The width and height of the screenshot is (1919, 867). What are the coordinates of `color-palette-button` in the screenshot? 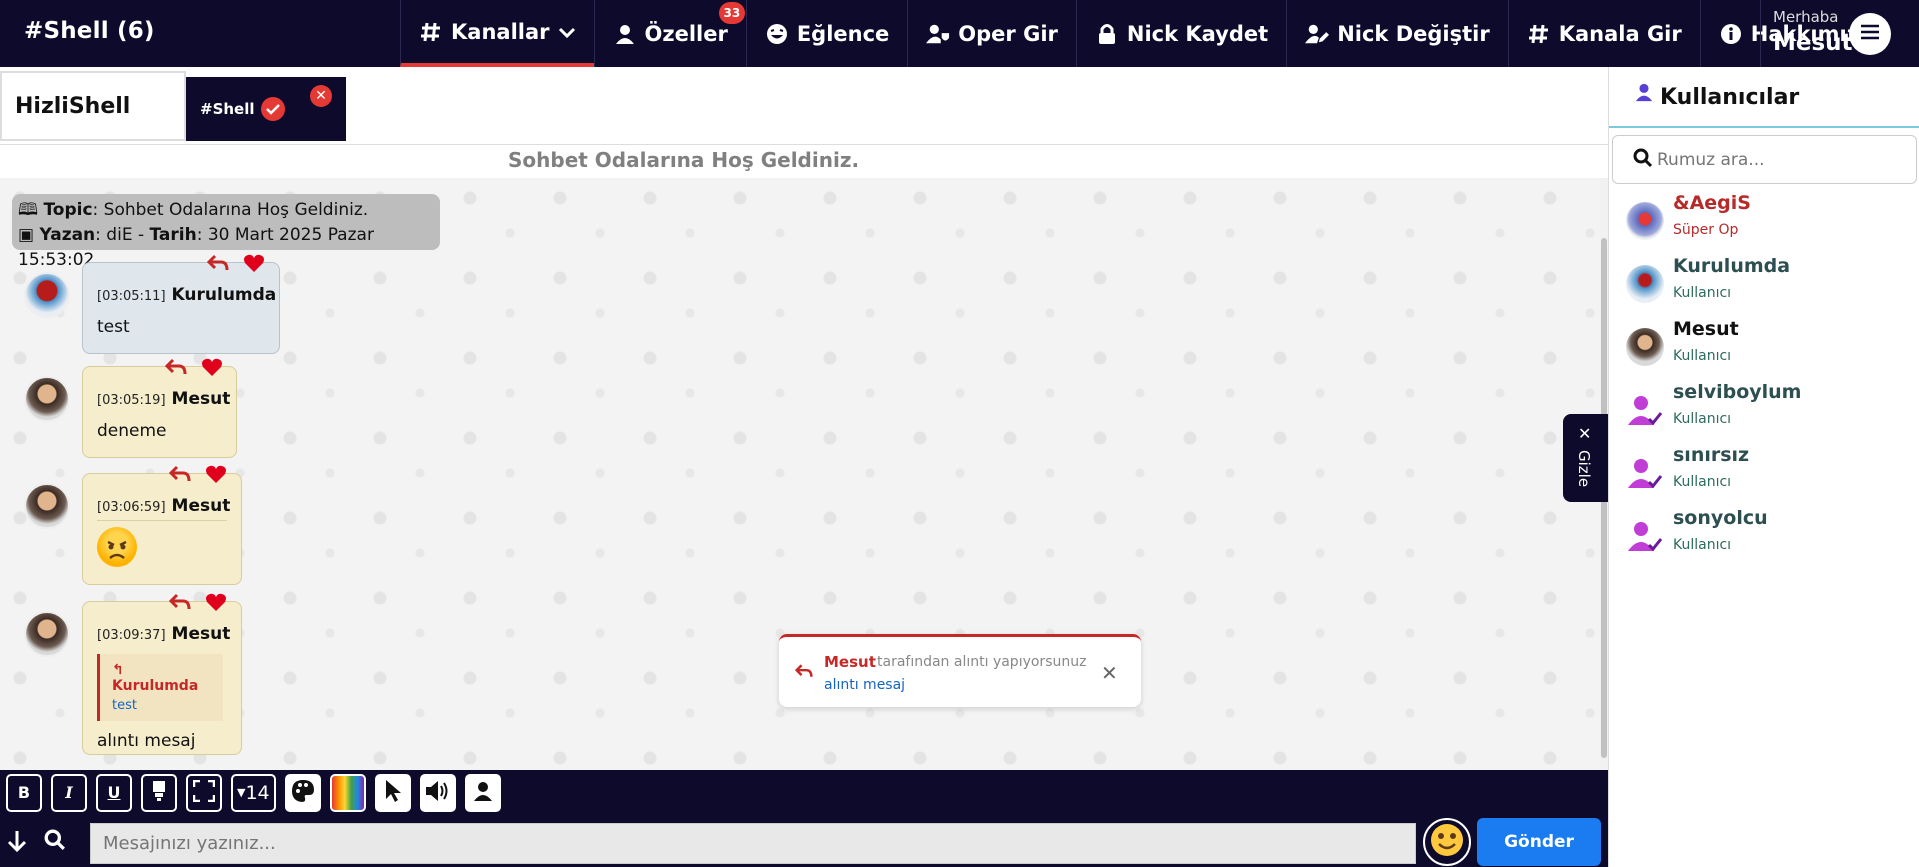 It's located at (302, 792).